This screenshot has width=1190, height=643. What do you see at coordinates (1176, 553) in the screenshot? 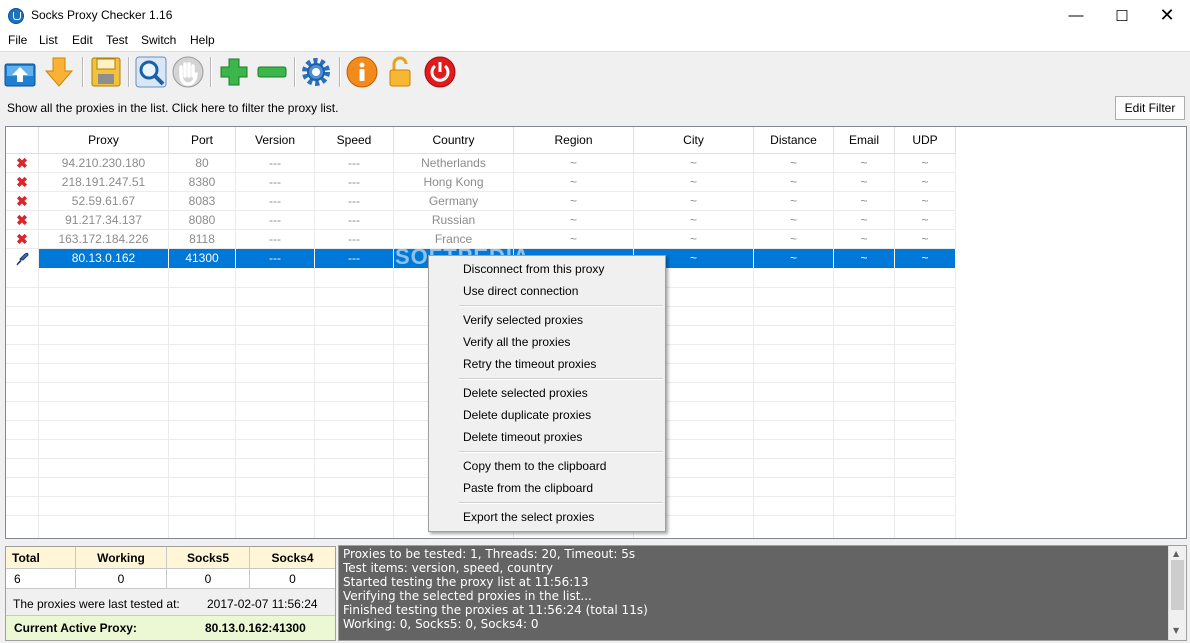
I see `scroll-up-icon: ▲` at bounding box center [1176, 553].